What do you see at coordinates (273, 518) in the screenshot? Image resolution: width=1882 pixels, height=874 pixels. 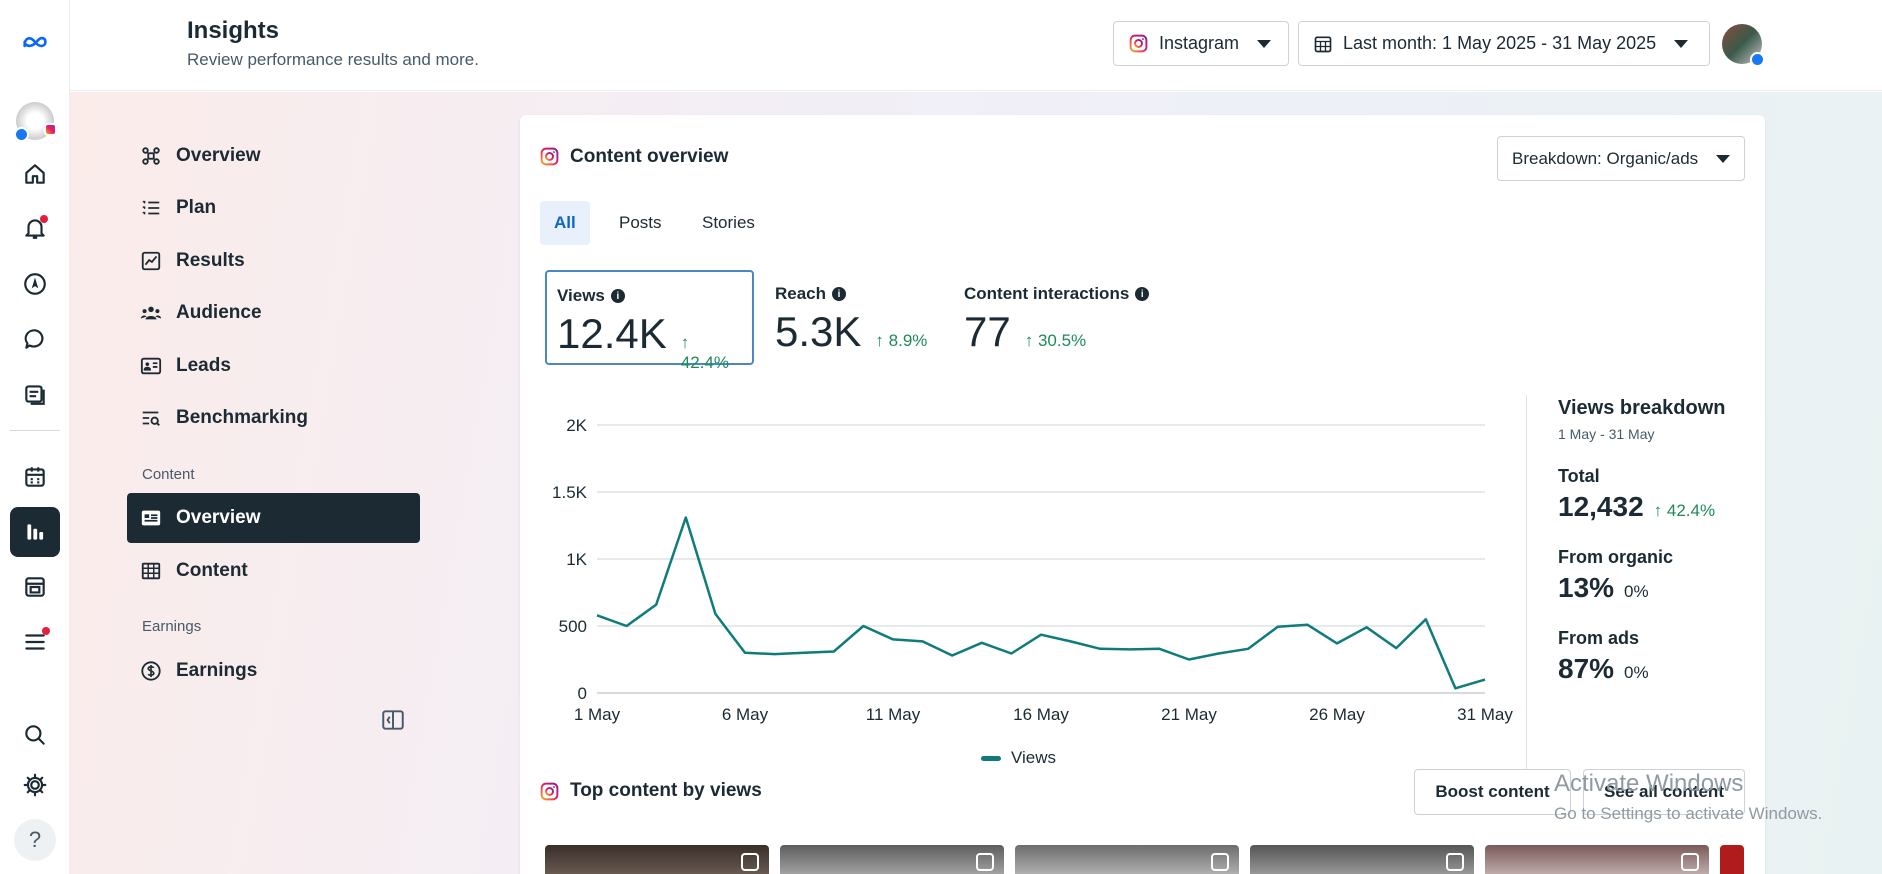 I see `nav-content-overview: Overview` at bounding box center [273, 518].